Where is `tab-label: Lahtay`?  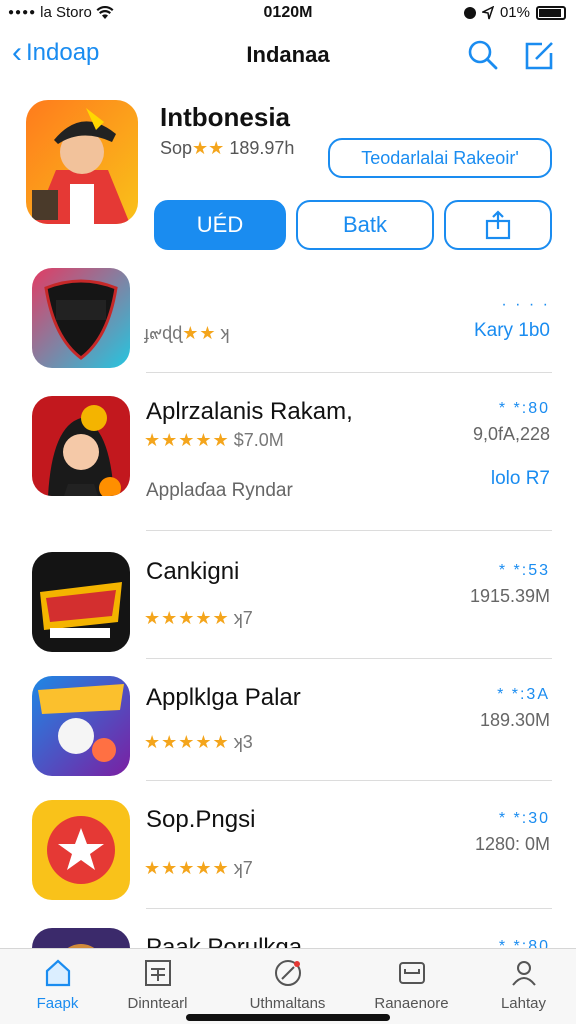 tab-label: Lahtay is located at coordinates (523, 1003).